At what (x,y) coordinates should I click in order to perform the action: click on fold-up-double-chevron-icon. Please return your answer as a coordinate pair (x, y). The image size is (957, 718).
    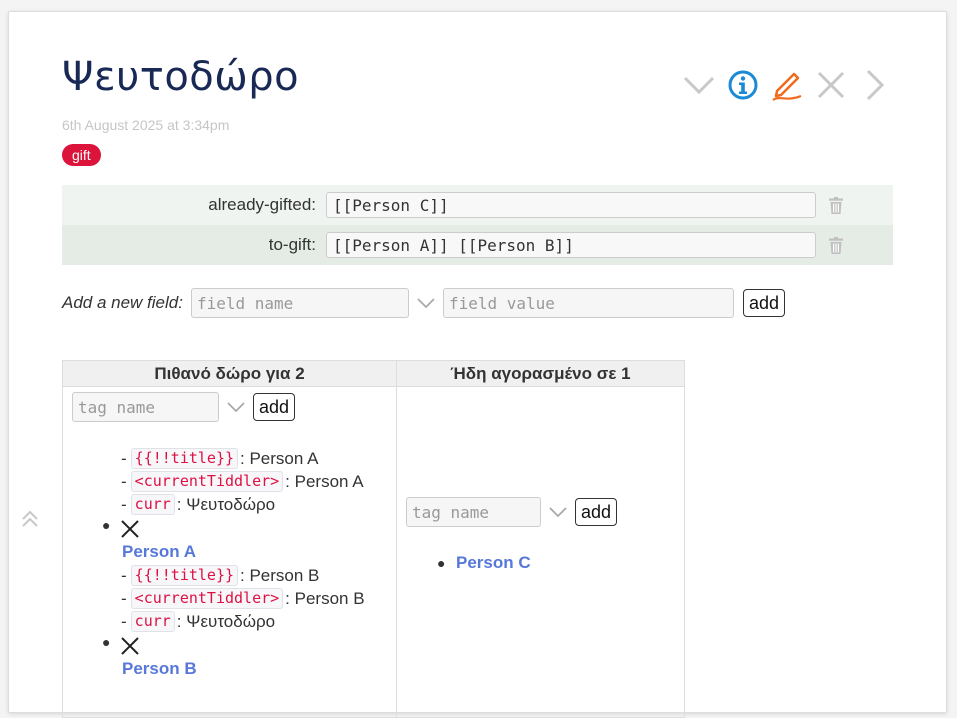
    Looking at the image, I should click on (30, 521).